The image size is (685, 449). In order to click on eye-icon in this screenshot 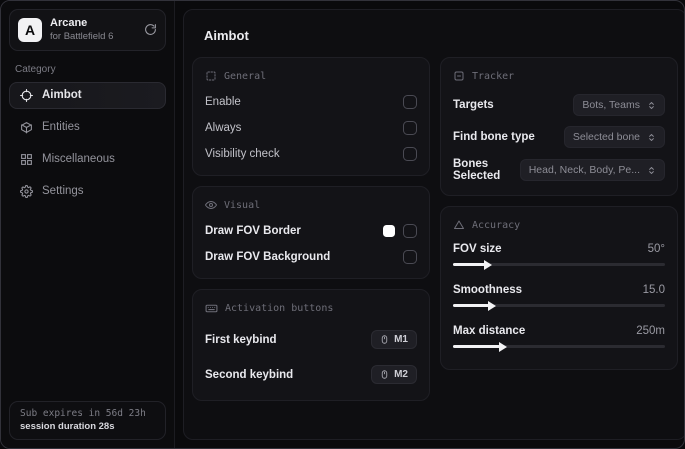, I will do `click(211, 205)`.